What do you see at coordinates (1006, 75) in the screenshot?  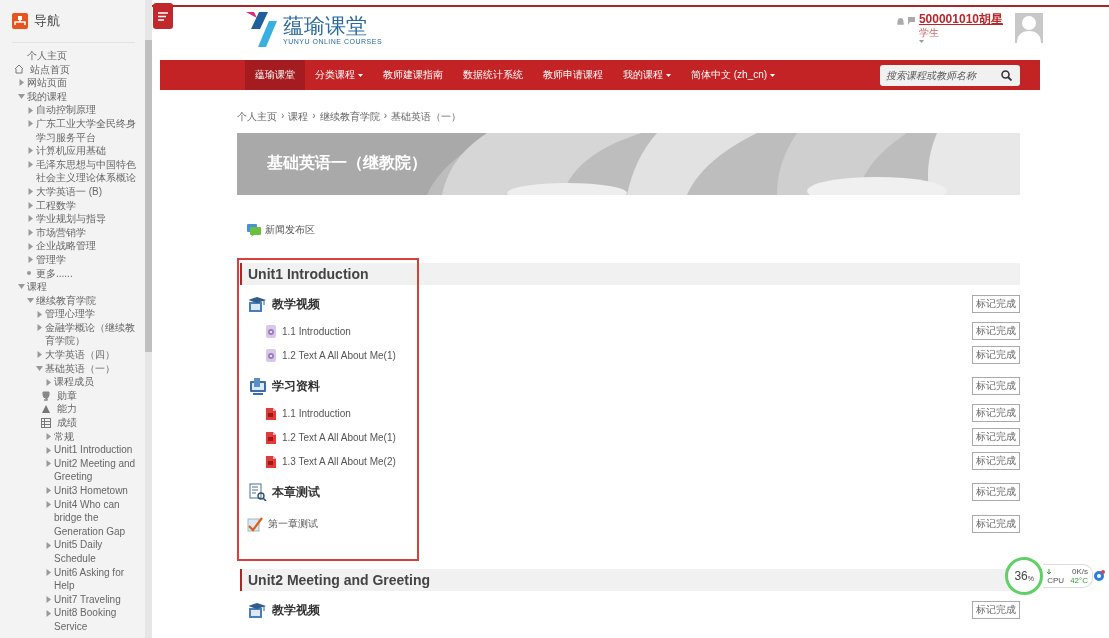 I see `search-icon` at bounding box center [1006, 75].